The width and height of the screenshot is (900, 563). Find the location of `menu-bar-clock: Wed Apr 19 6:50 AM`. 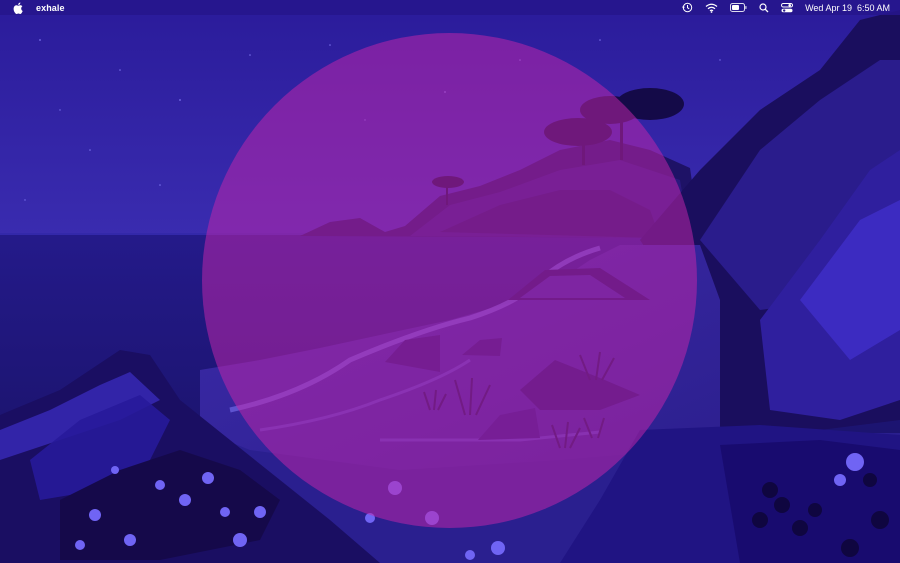

menu-bar-clock: Wed Apr 19 6:50 AM is located at coordinates (847, 8).